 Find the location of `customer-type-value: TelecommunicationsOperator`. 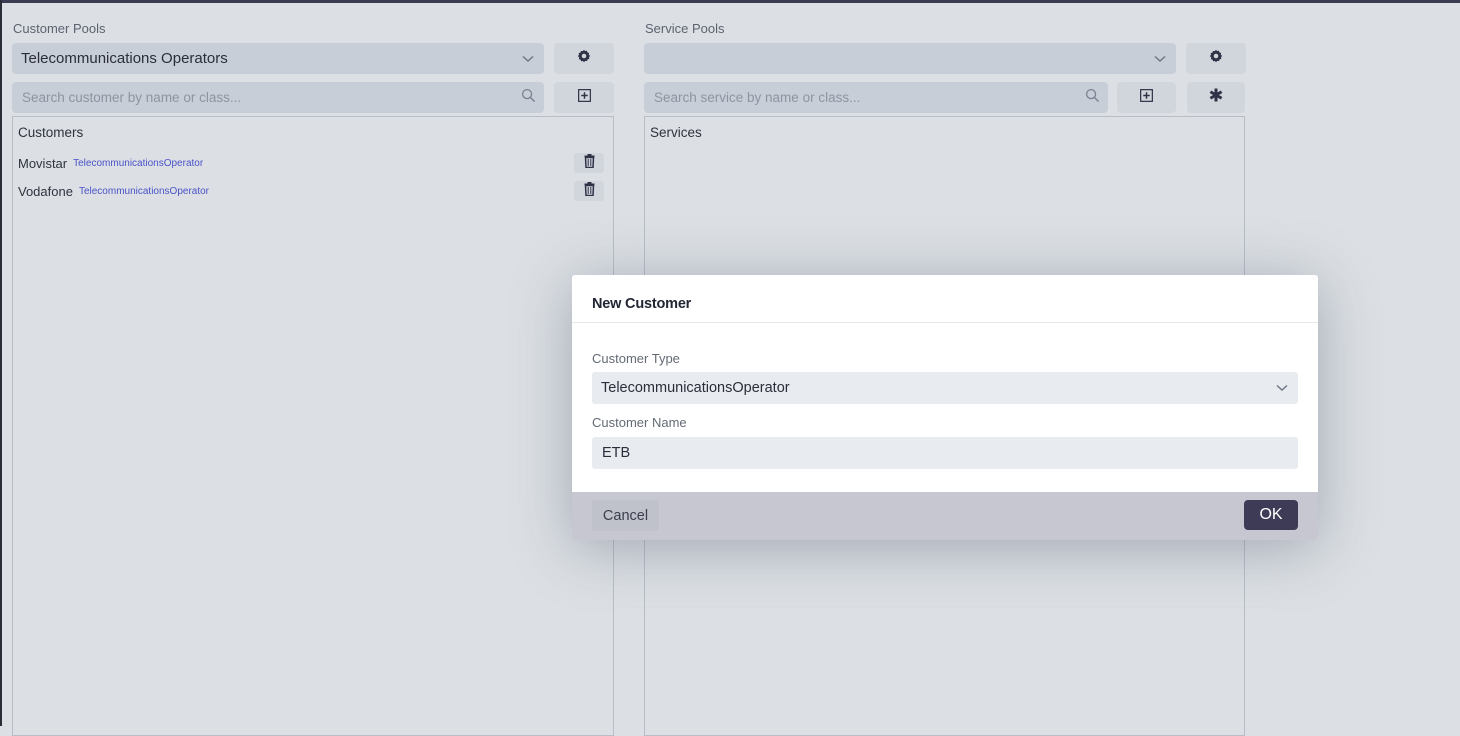

customer-type-value: TelecommunicationsOperator is located at coordinates (695, 388).